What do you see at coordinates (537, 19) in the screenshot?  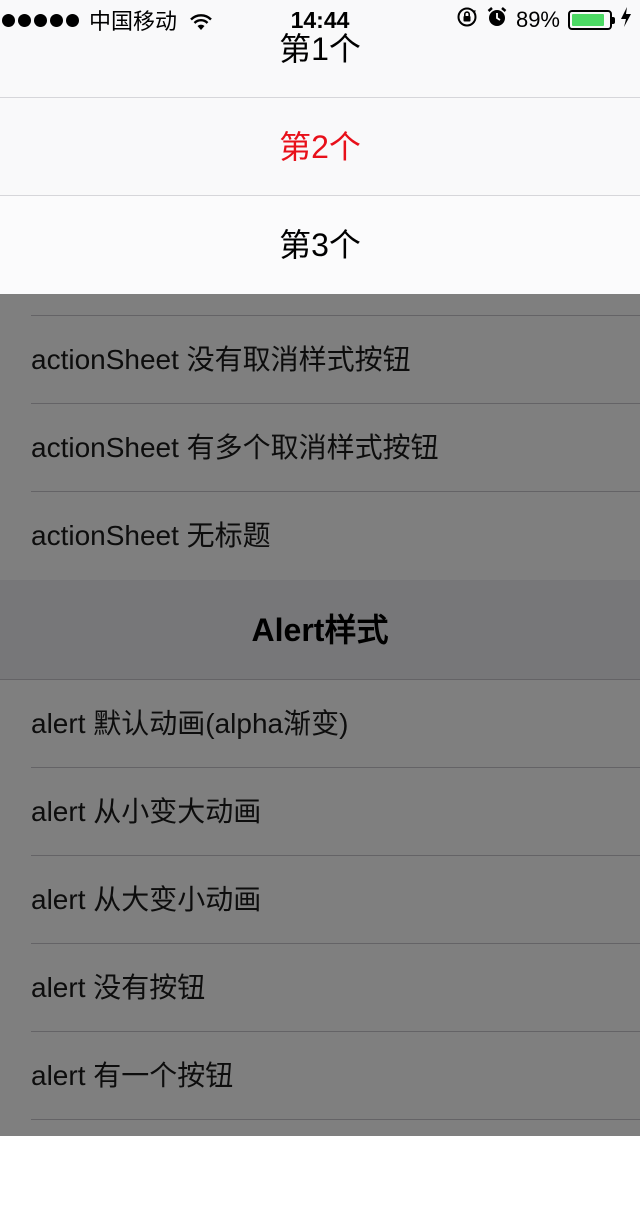 I see `battery-percent: 89%` at bounding box center [537, 19].